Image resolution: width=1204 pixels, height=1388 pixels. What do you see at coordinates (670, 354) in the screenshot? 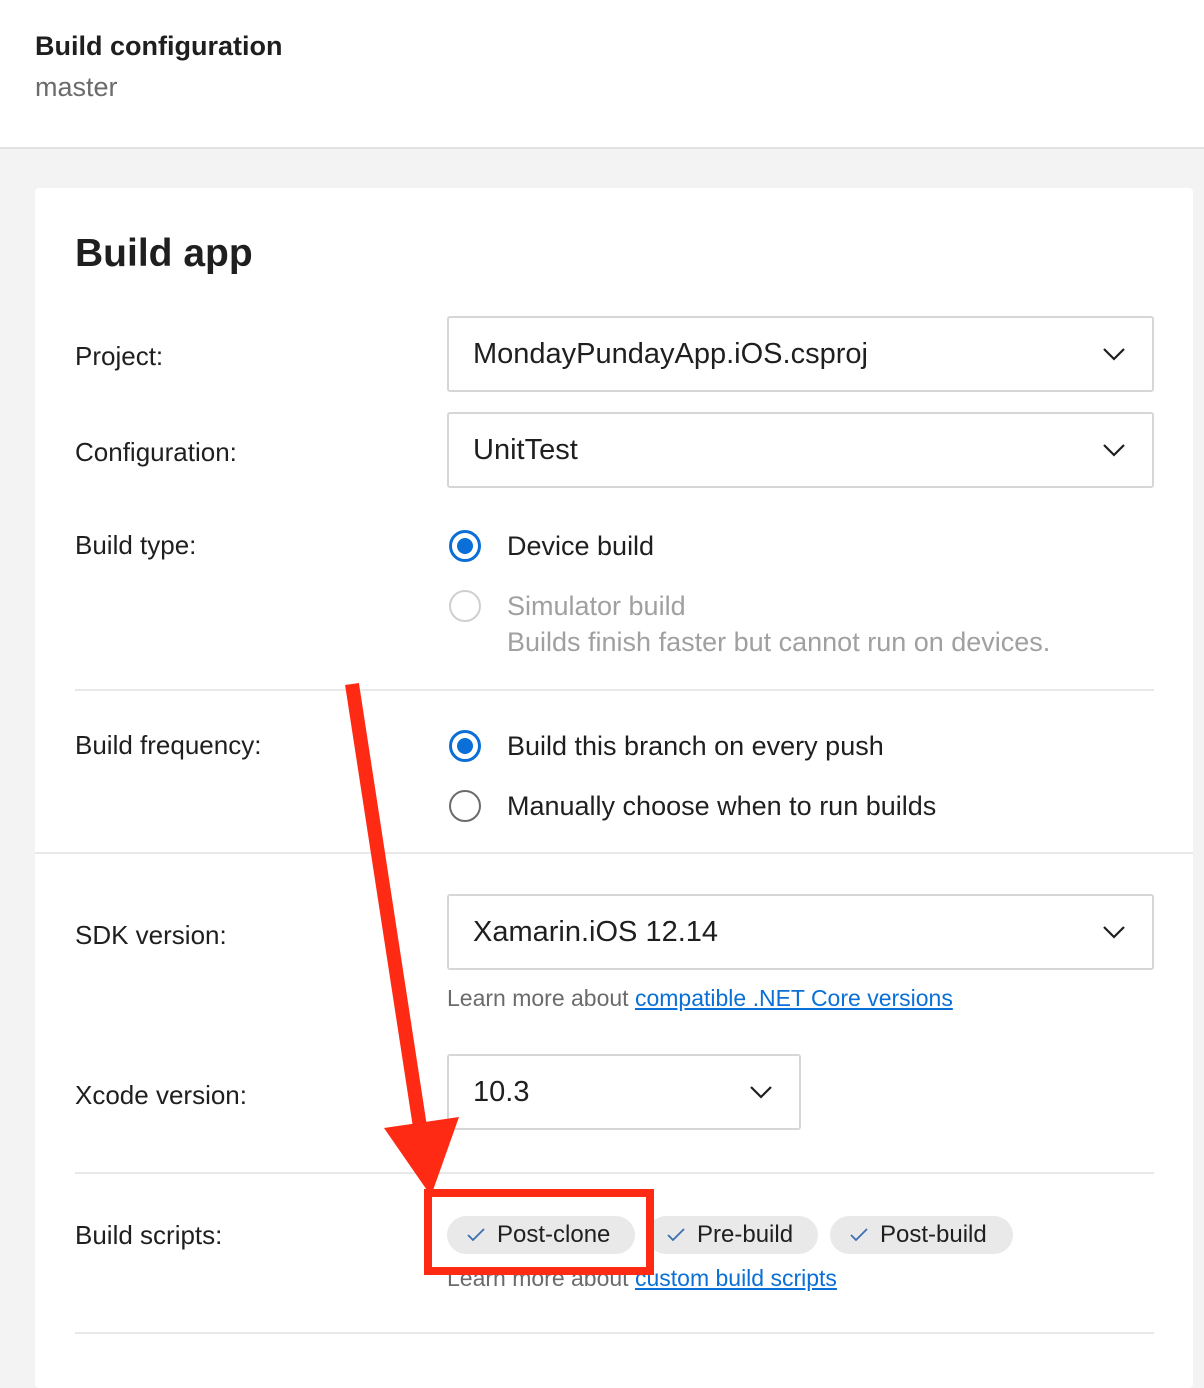
I see `project-select-value: MondayPundayApp.iOS.csproj` at bounding box center [670, 354].